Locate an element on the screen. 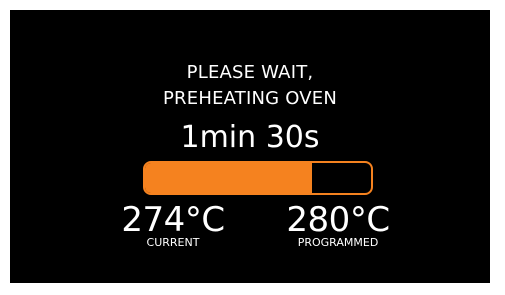 This screenshot has width=505, height=295. status-message-line-2: PREHEATING OVEN is located at coordinates (250, 98).